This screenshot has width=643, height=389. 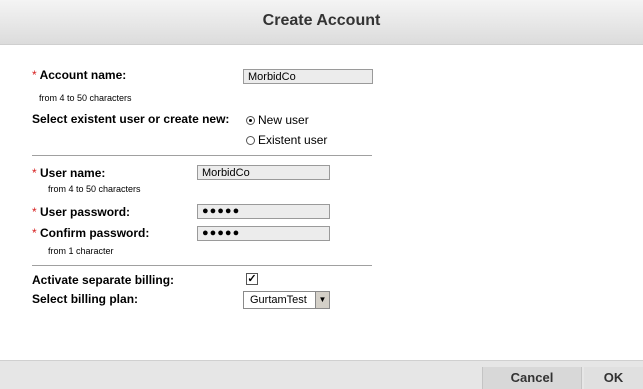 What do you see at coordinates (250, 120) in the screenshot?
I see `radio-selected-icon` at bounding box center [250, 120].